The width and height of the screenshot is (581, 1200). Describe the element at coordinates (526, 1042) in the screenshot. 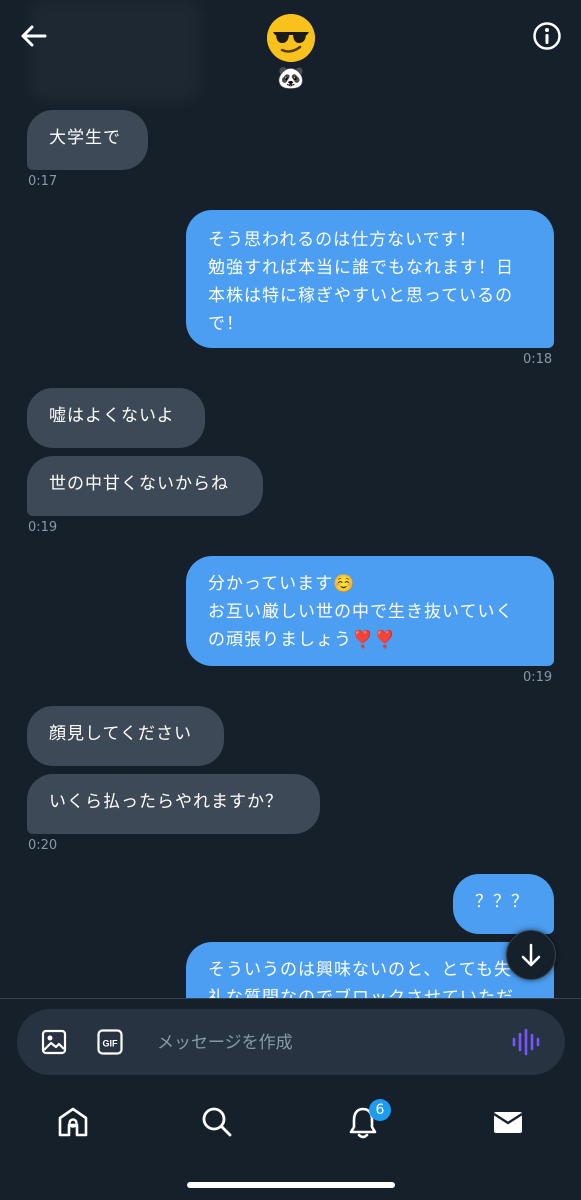

I see `voice-wave-icon` at that location.